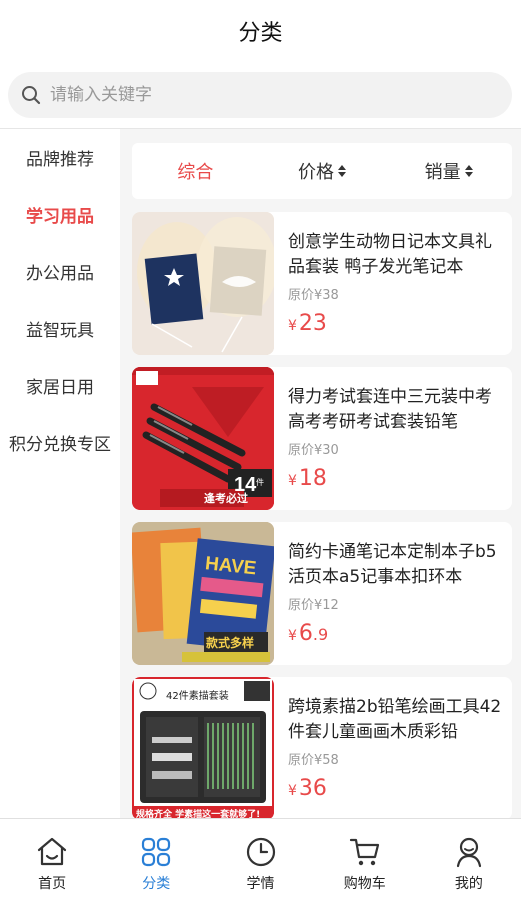 The width and height of the screenshot is (521, 899). What do you see at coordinates (60, 442) in the screenshot?
I see `sidebar-item-points-exchange: 积分兑换专区` at bounding box center [60, 442].